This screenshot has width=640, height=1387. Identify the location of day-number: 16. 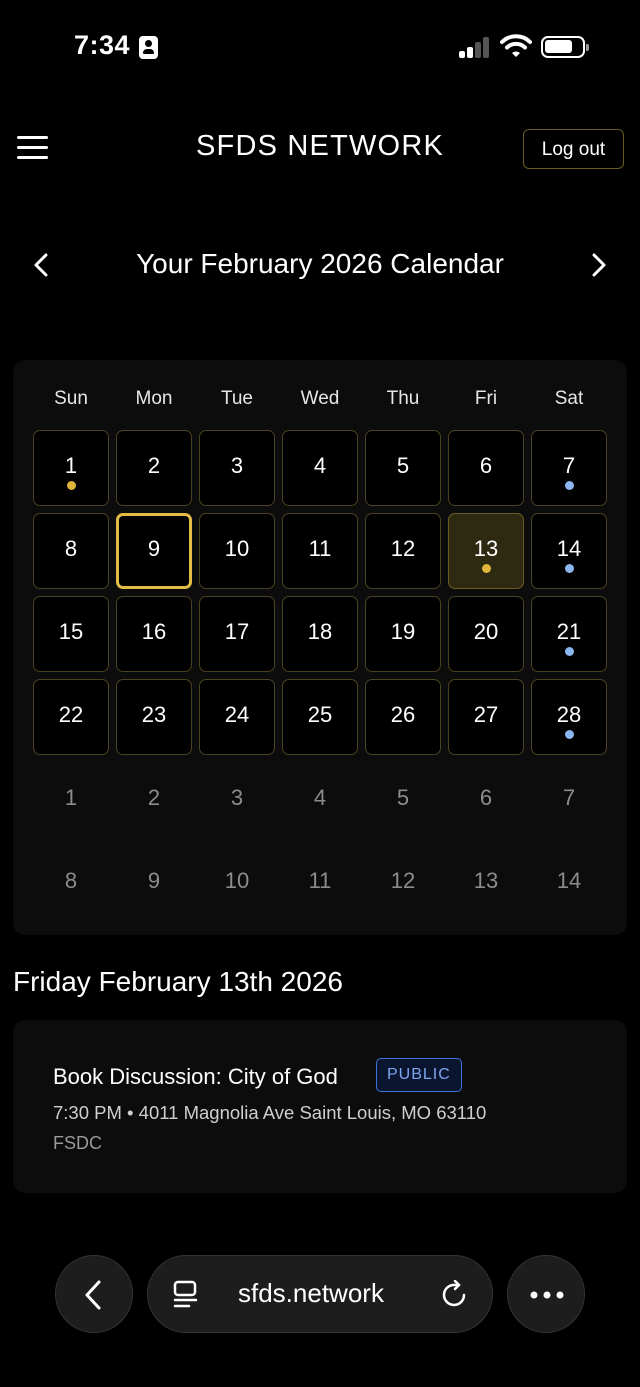
(154, 631).